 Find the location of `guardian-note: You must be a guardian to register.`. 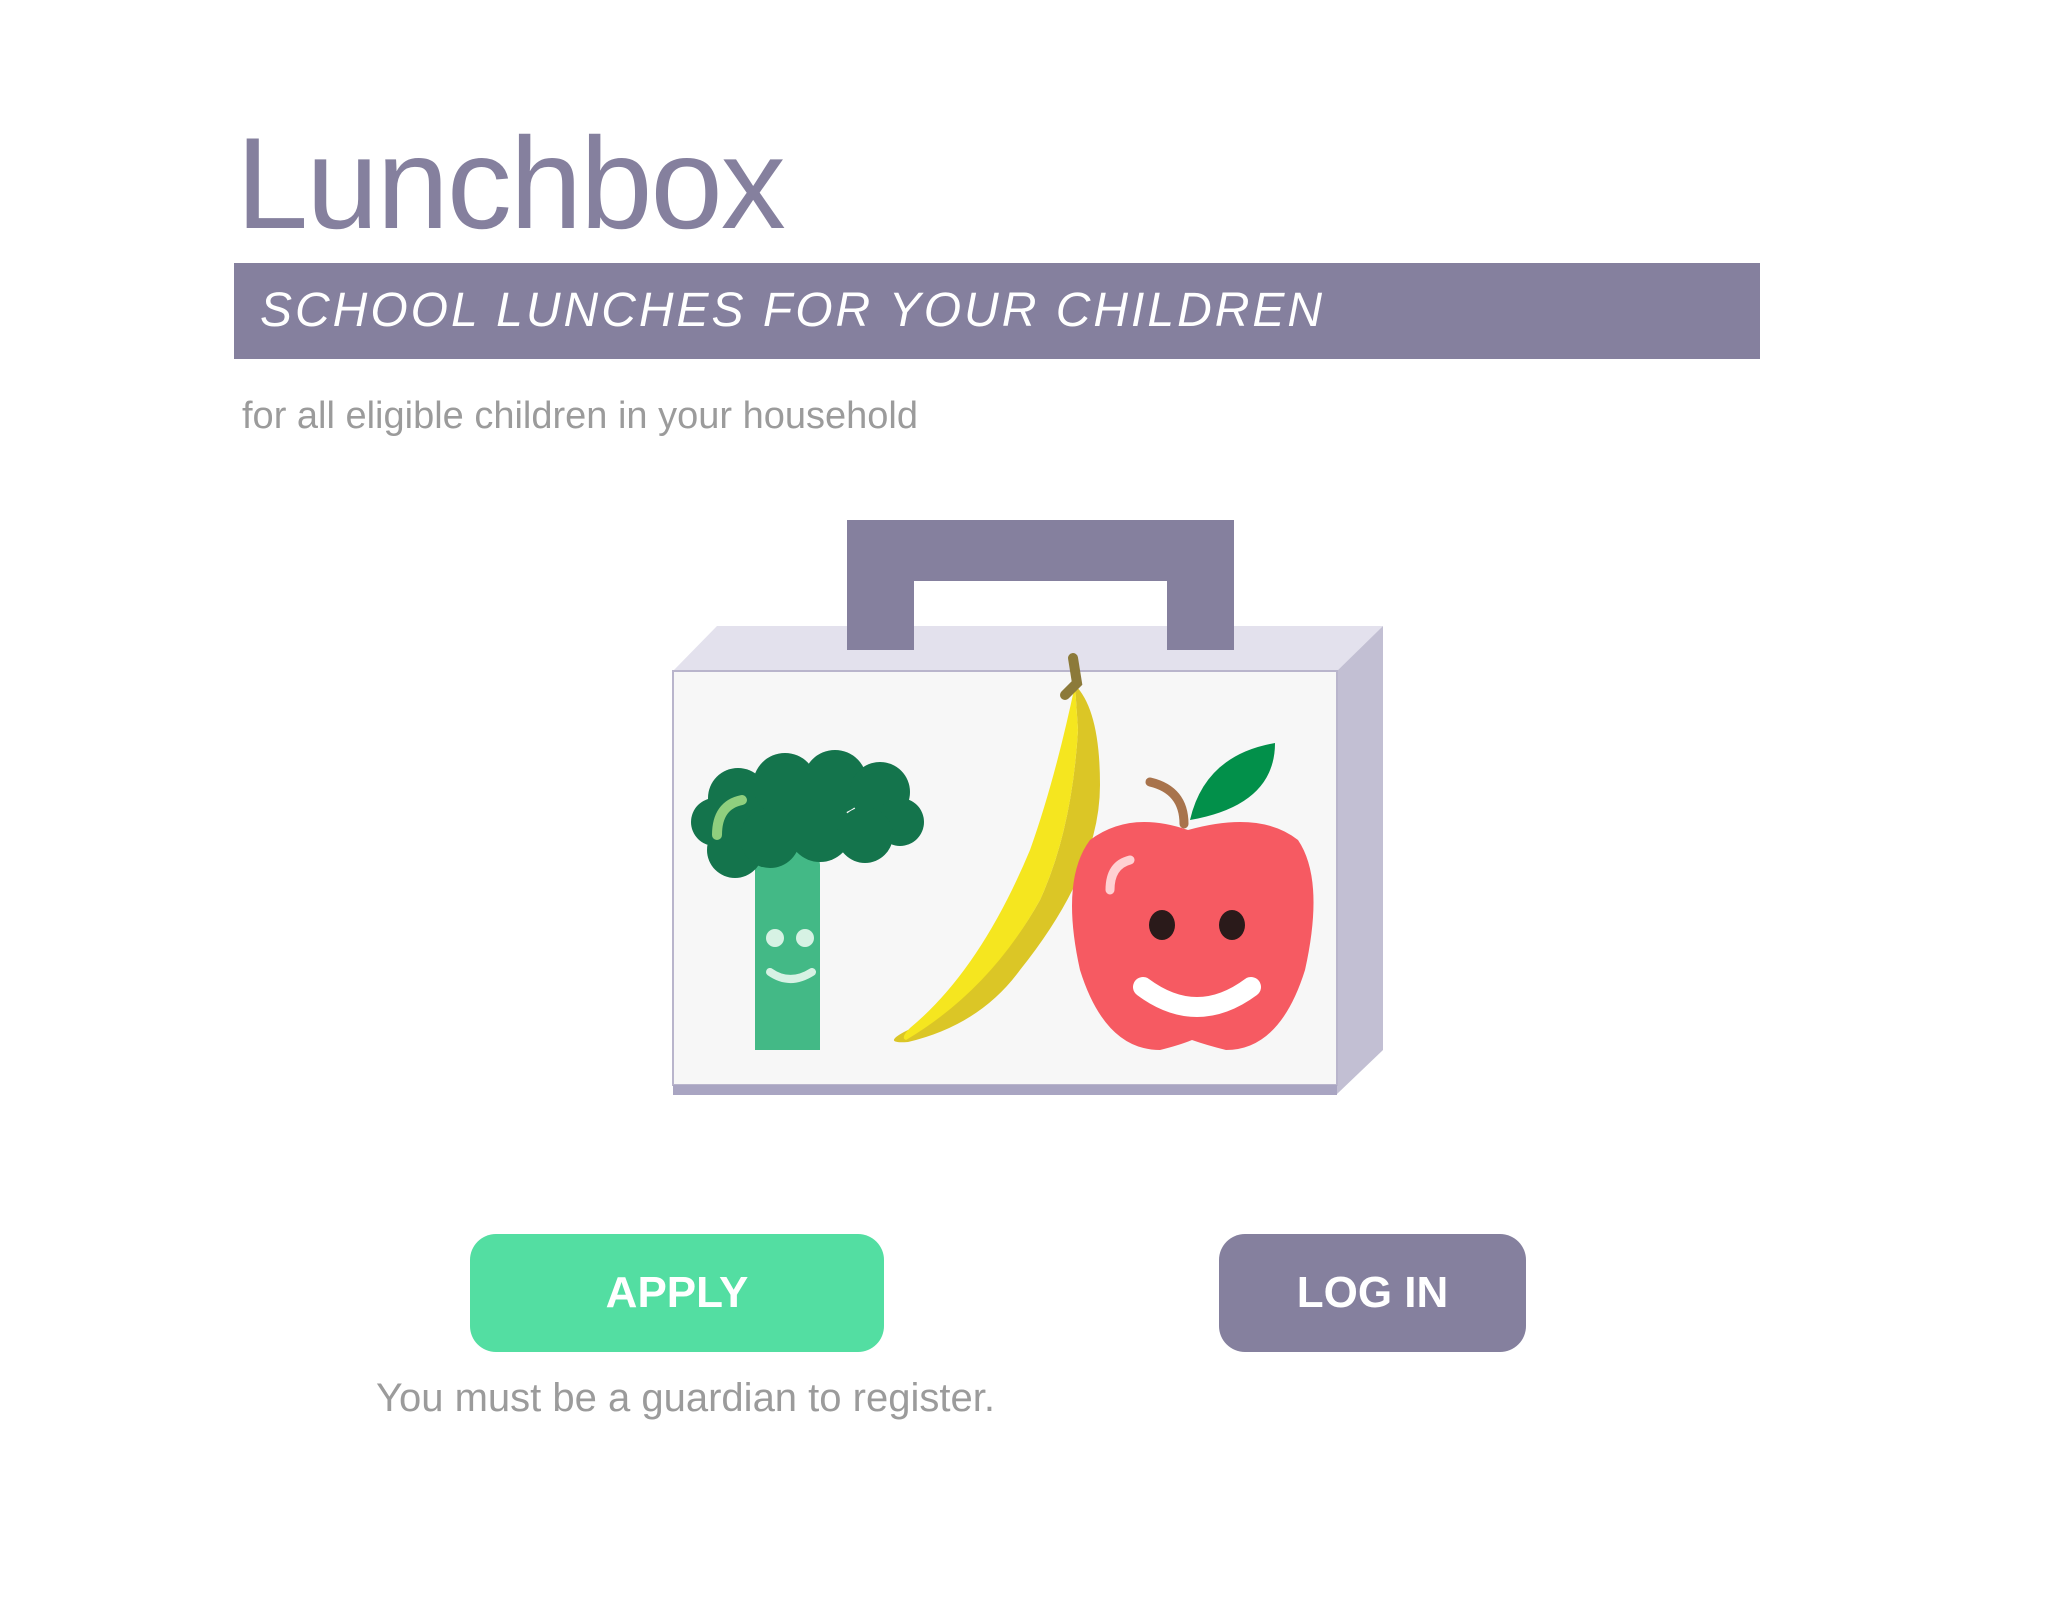

guardian-note: You must be a guardian to register. is located at coordinates (685, 1398).